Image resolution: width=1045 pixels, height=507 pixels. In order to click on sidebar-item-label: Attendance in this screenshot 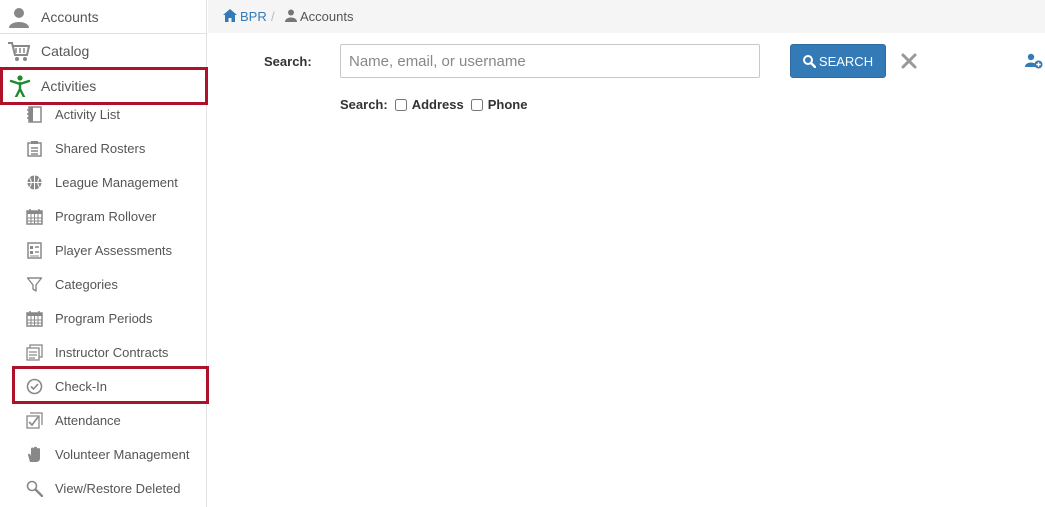, I will do `click(88, 420)`.